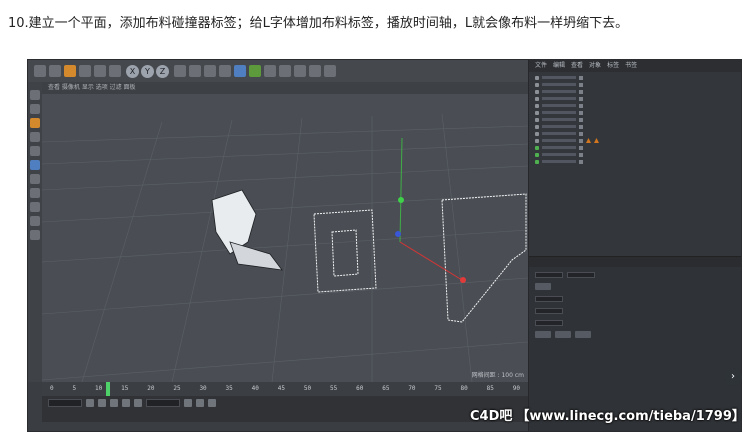  Describe the element at coordinates (90, 403) in the screenshot. I see `go-to-start-icon` at that location.